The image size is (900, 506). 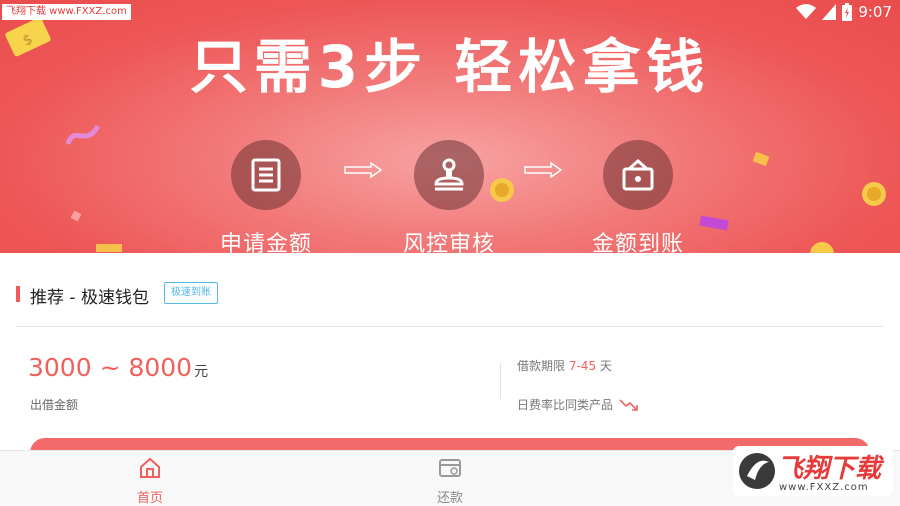 What do you see at coordinates (605, 366) in the screenshot?
I see `term-unit: 天` at bounding box center [605, 366].